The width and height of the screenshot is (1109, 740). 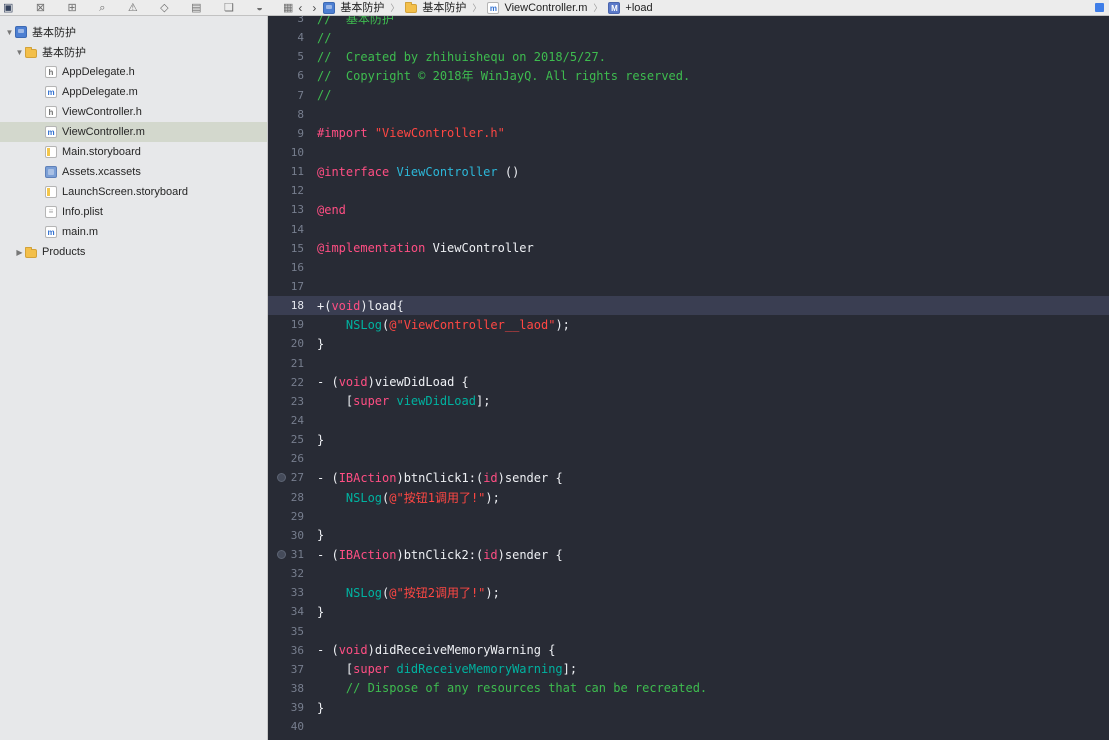 I want to click on search-icon: ⌕, so click(x=102, y=8).